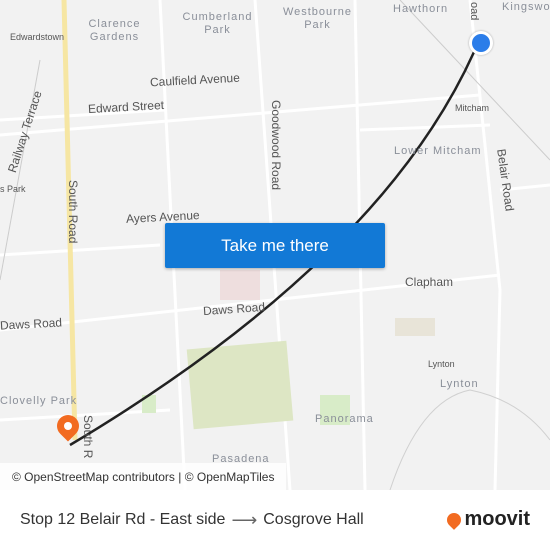 This screenshot has width=550, height=550. Describe the element at coordinates (114, 30) in the screenshot. I see `map-label-clarence-gardens: Clarence Gardens` at that location.